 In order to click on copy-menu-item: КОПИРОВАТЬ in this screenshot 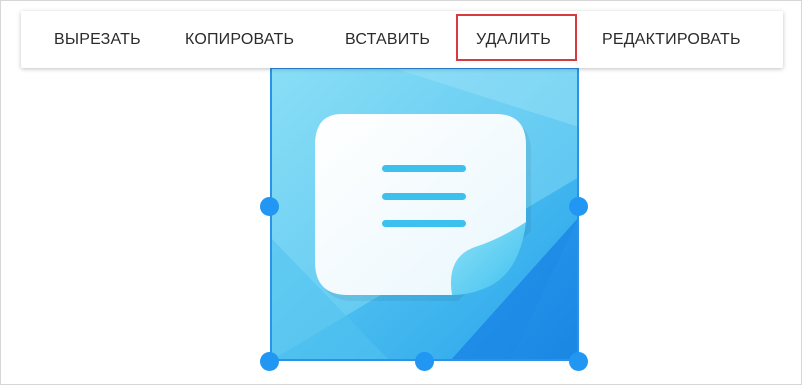, I will do `click(239, 39)`.